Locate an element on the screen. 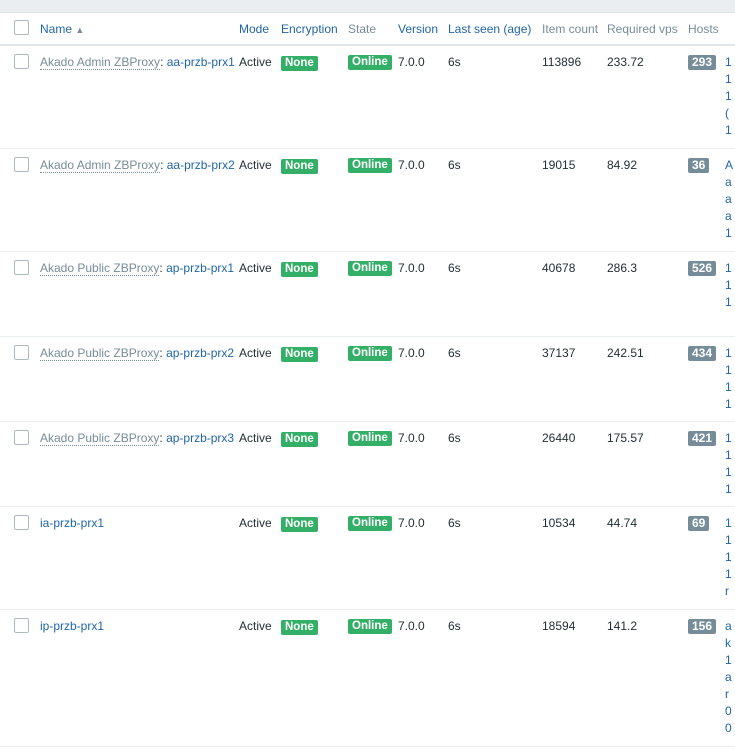 The height and width of the screenshot is (754, 735). proxy-name-link: aa-przb-prx2 is located at coordinates (201, 165).